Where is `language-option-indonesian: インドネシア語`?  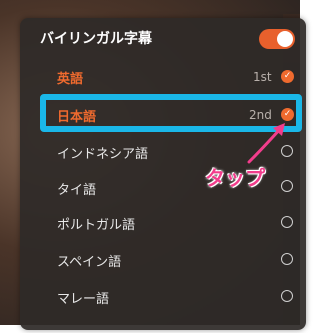
language-option-indonesian: インドネシア語 is located at coordinates (102, 152).